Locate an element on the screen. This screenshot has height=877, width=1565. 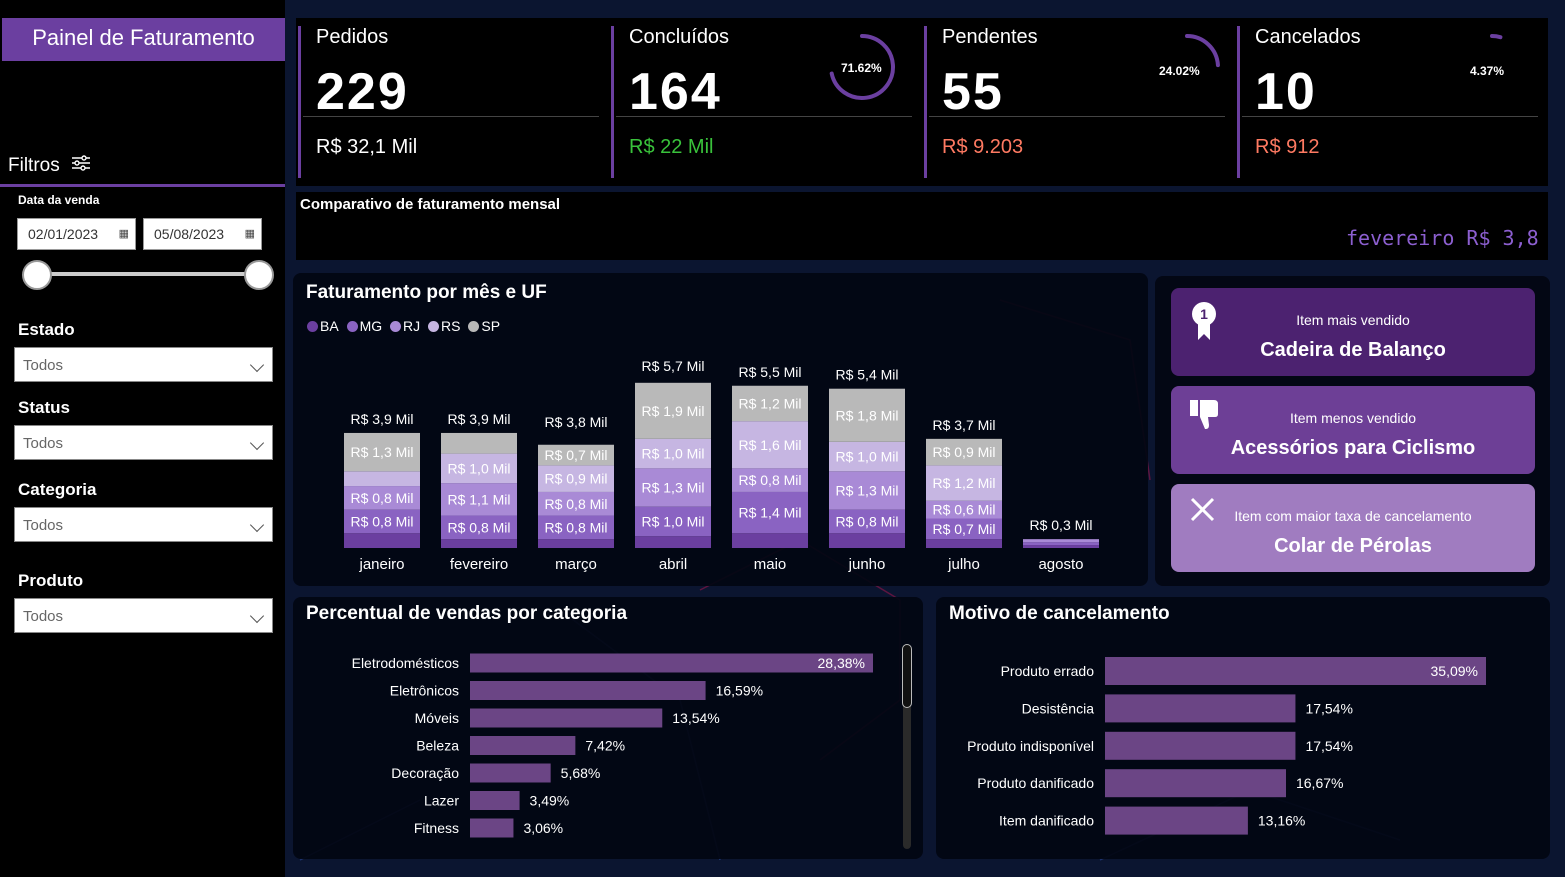
bar-segment-label: R$ 0,9 Mil is located at coordinates (575, 479).